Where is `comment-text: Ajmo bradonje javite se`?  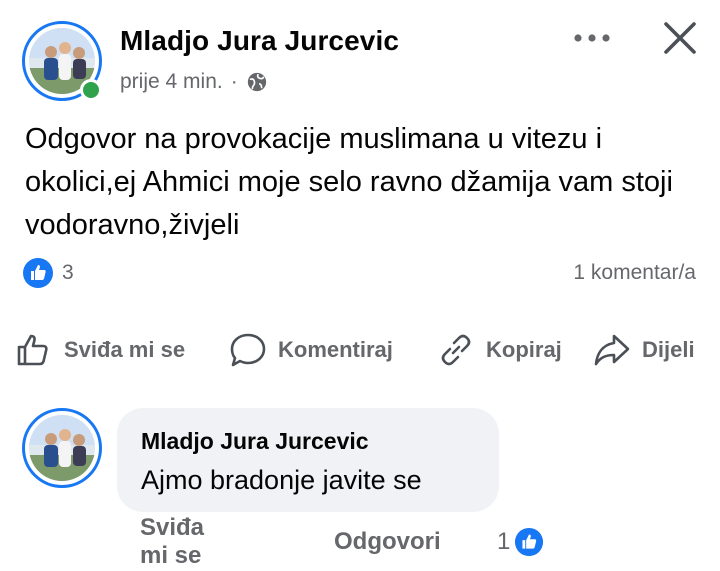
comment-text: Ajmo bradonje javite se is located at coordinates (281, 480).